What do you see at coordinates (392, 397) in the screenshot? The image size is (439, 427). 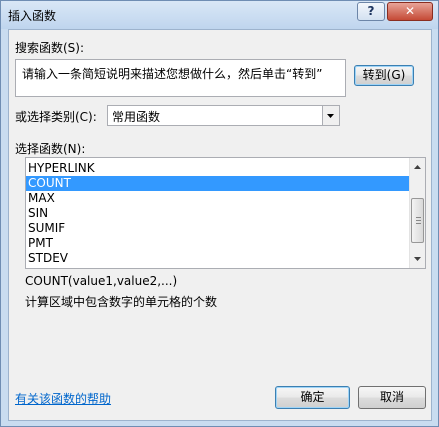 I see `cancel-button: 取消` at bounding box center [392, 397].